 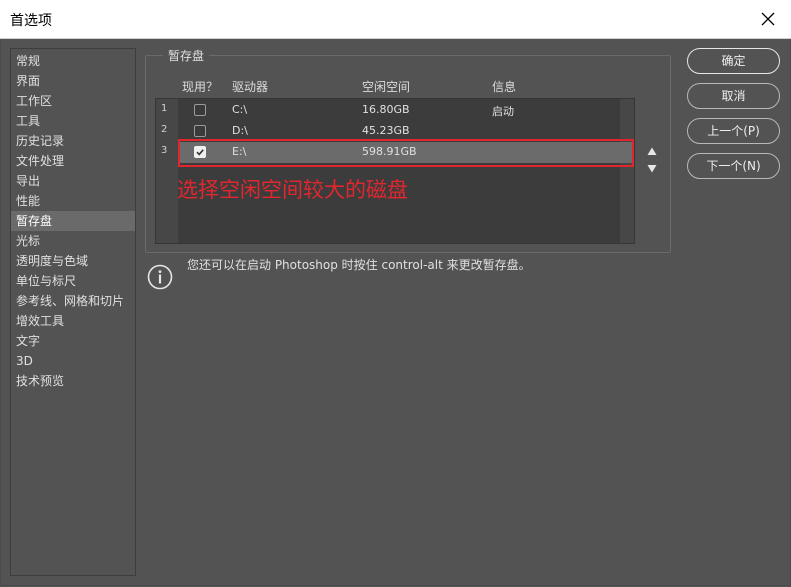 What do you see at coordinates (164, 129) in the screenshot?
I see `row-number: 2` at bounding box center [164, 129].